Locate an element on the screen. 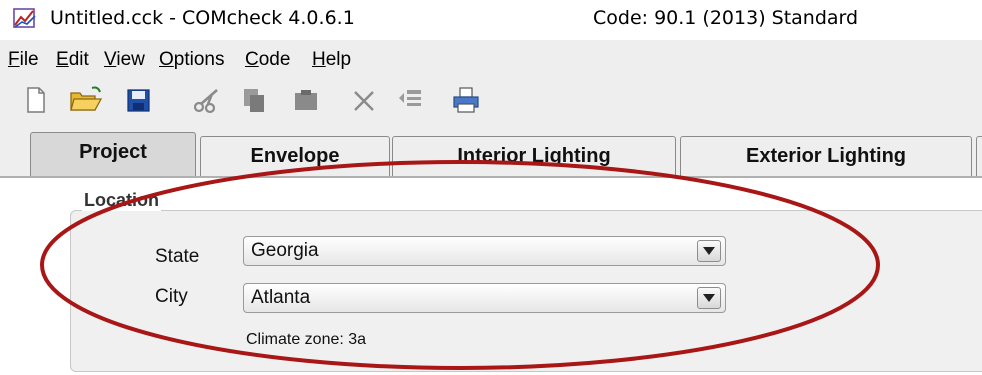  menu-code: Code is located at coordinates (267, 60).